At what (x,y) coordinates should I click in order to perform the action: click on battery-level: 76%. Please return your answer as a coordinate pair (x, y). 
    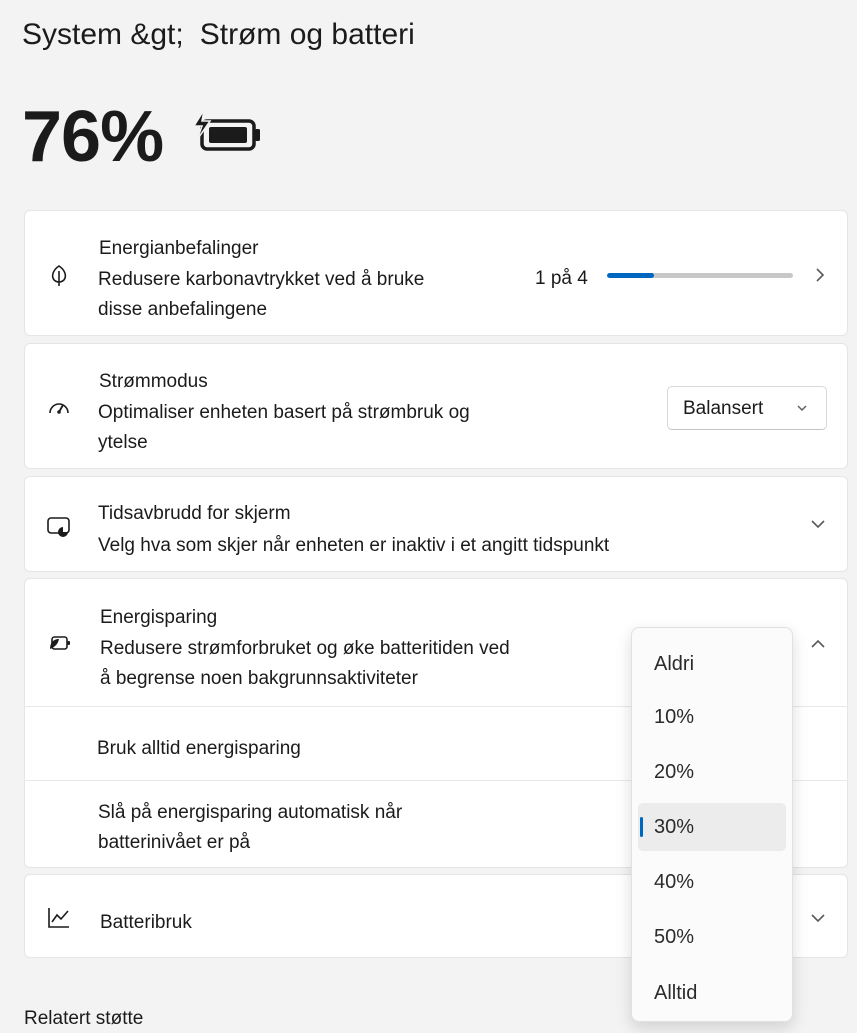
    Looking at the image, I should click on (93, 137).